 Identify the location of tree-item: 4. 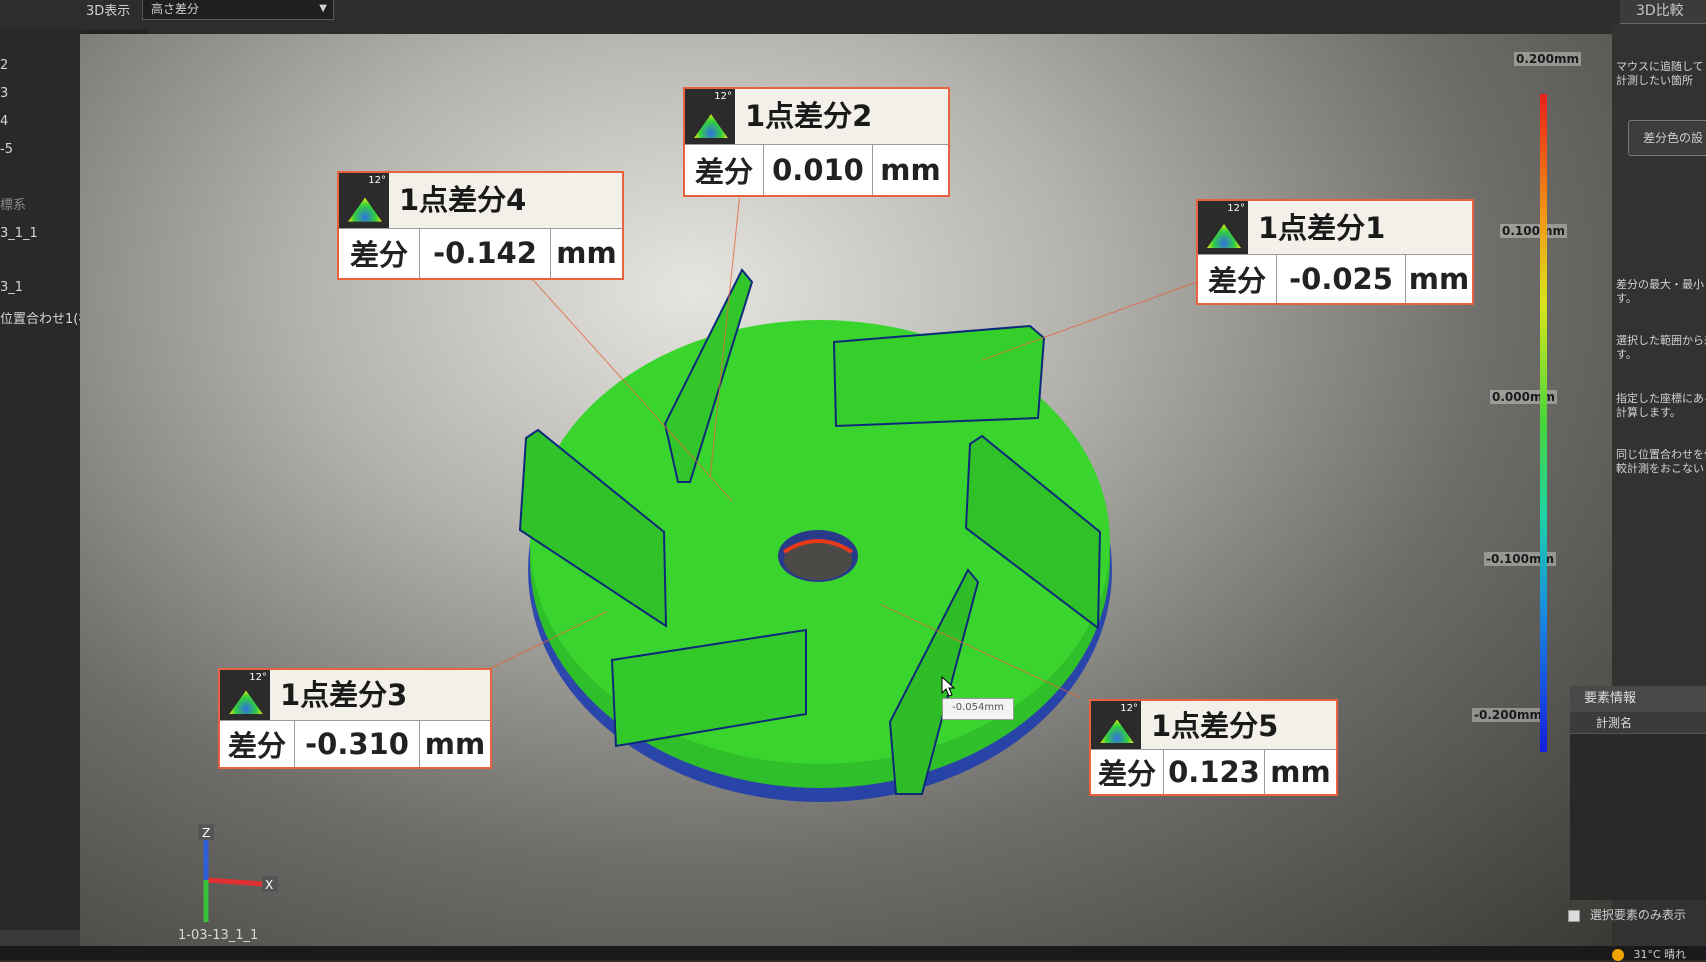
(4, 121).